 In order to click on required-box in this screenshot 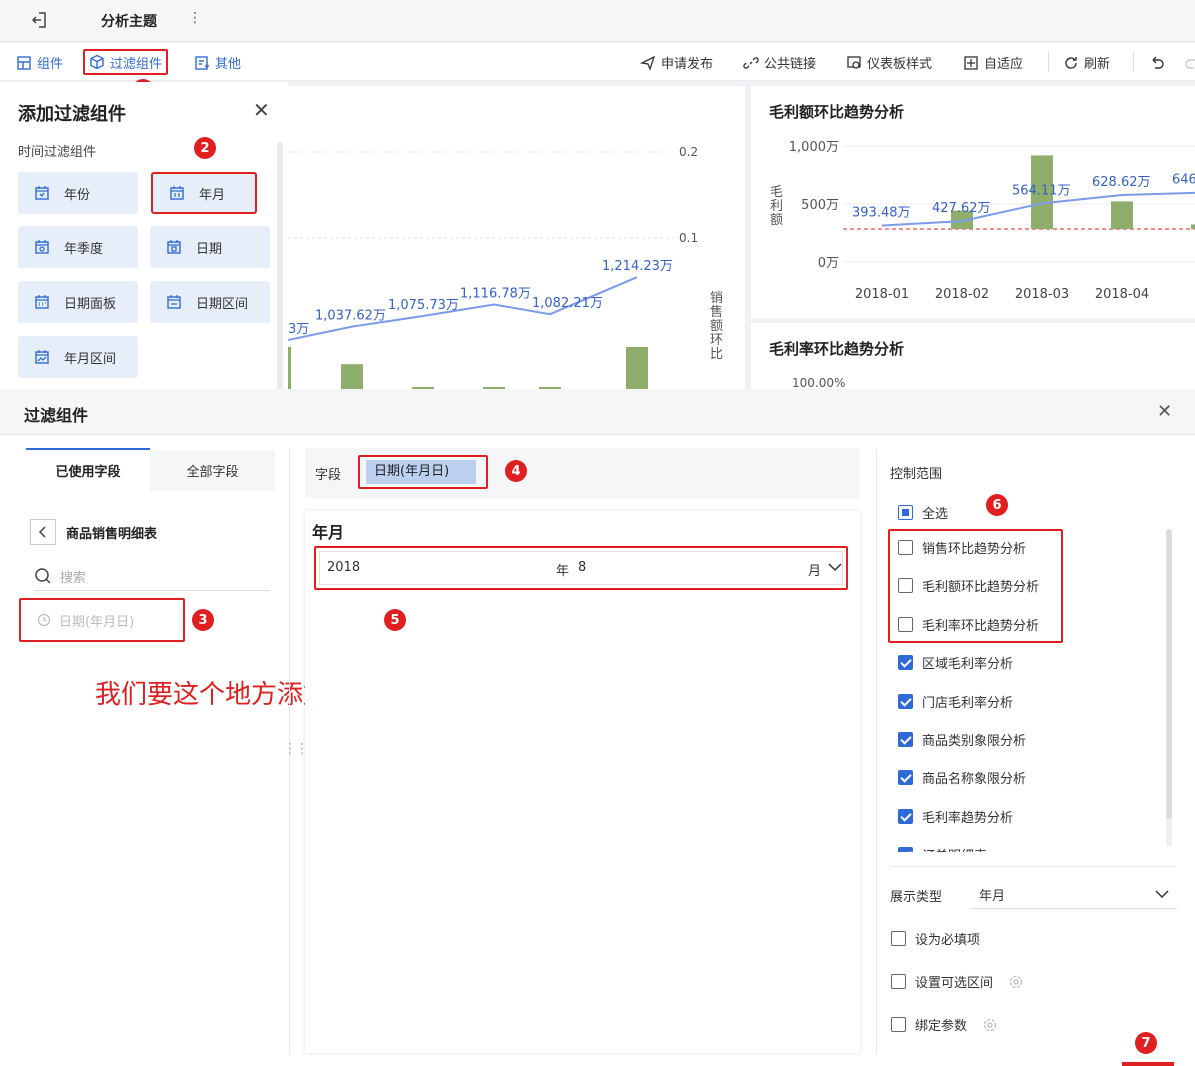, I will do `click(898, 938)`.